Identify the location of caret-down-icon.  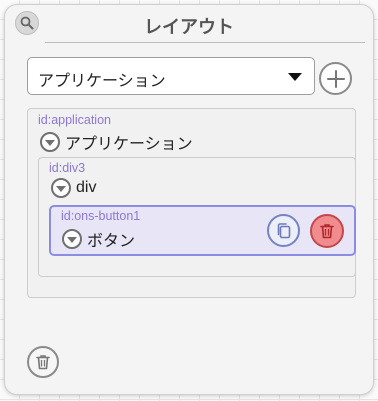
(295, 77).